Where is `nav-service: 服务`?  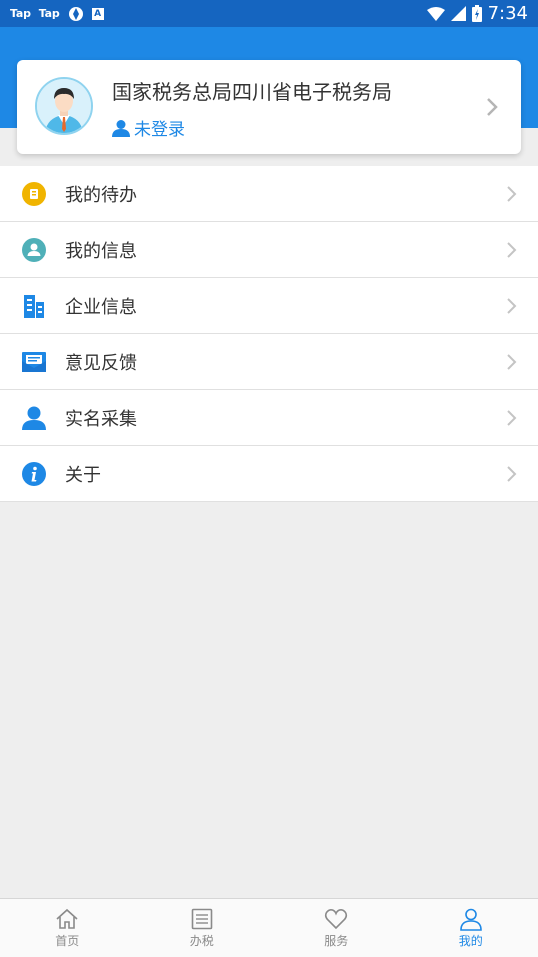
nav-service: 服务 is located at coordinates (336, 928).